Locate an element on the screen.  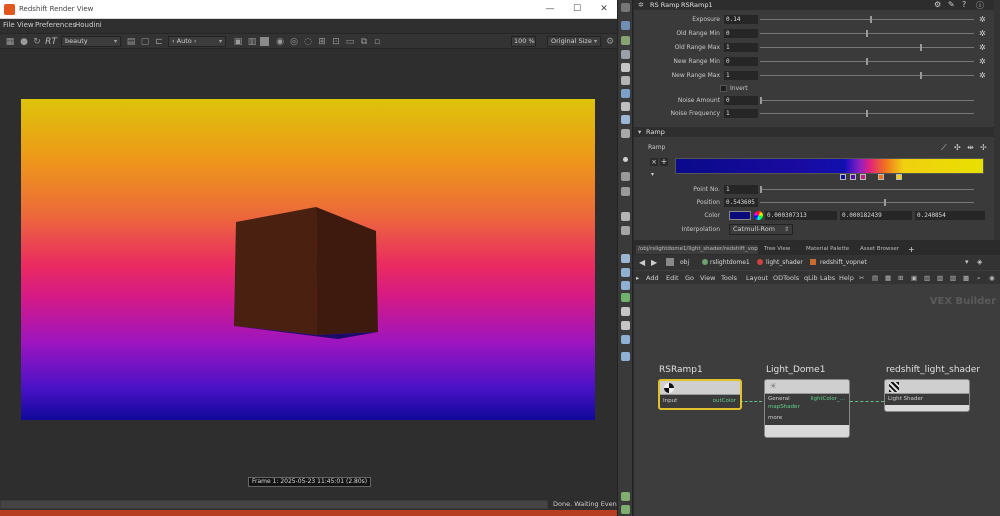
menu-houdini: Houdini is located at coordinates (88, 25).